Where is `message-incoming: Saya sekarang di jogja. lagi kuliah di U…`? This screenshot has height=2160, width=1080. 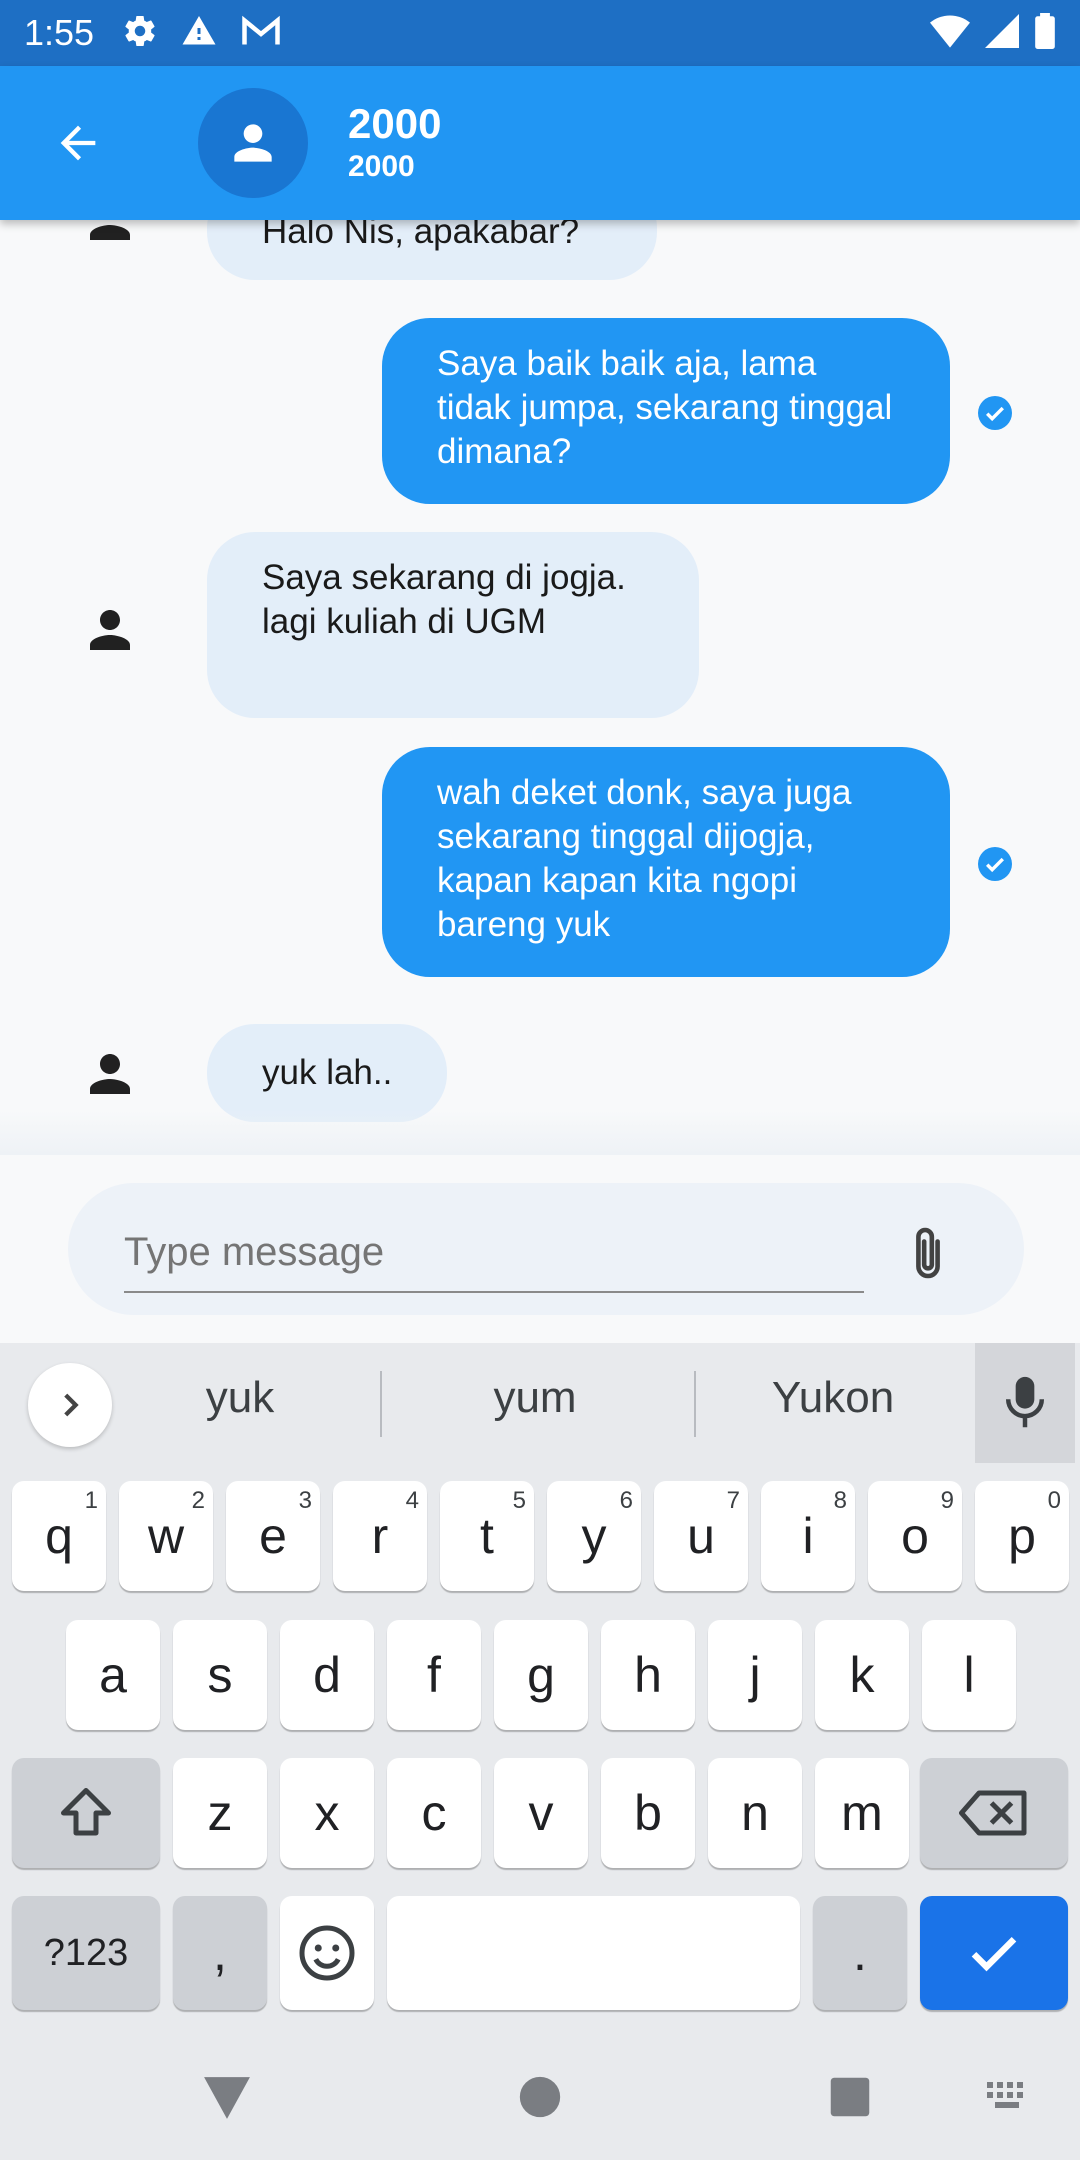
message-incoming: Saya sekarang di jogja. lagi kuliah di U… is located at coordinates (453, 625).